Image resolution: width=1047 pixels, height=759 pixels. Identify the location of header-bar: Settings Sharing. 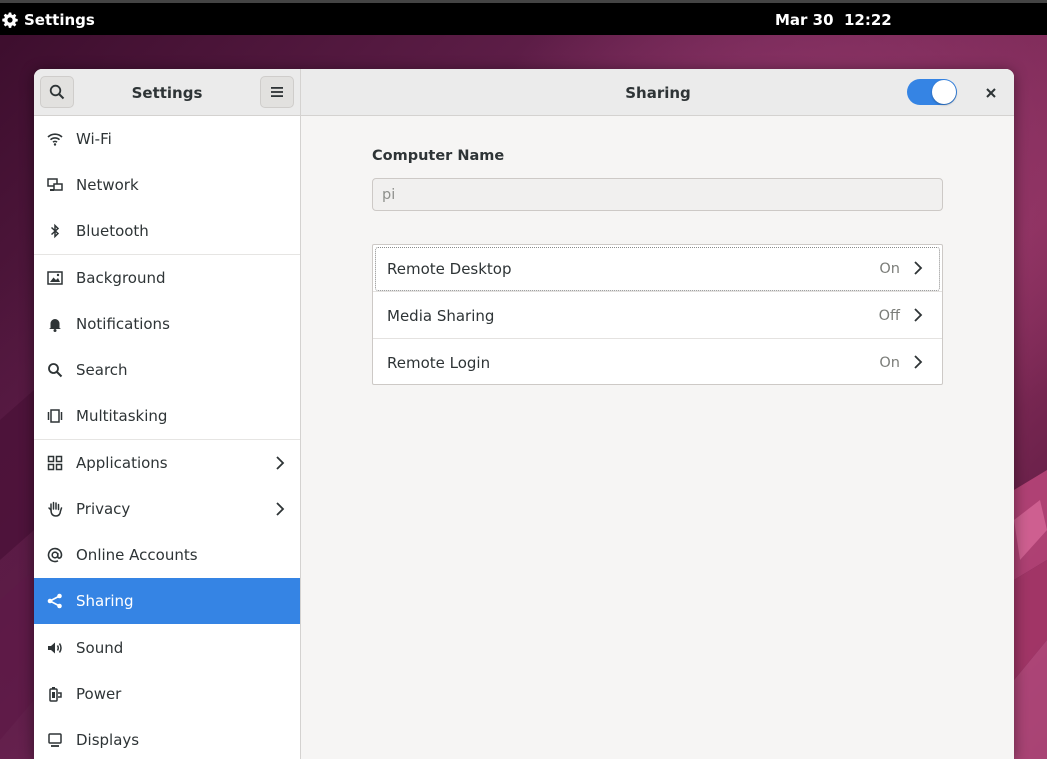
(524, 92).